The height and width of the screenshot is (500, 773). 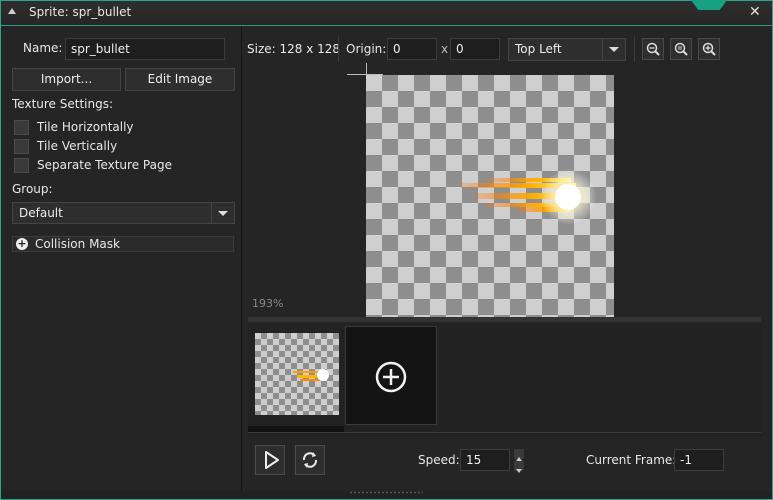 I want to click on zoom-in-button, so click(x=709, y=49).